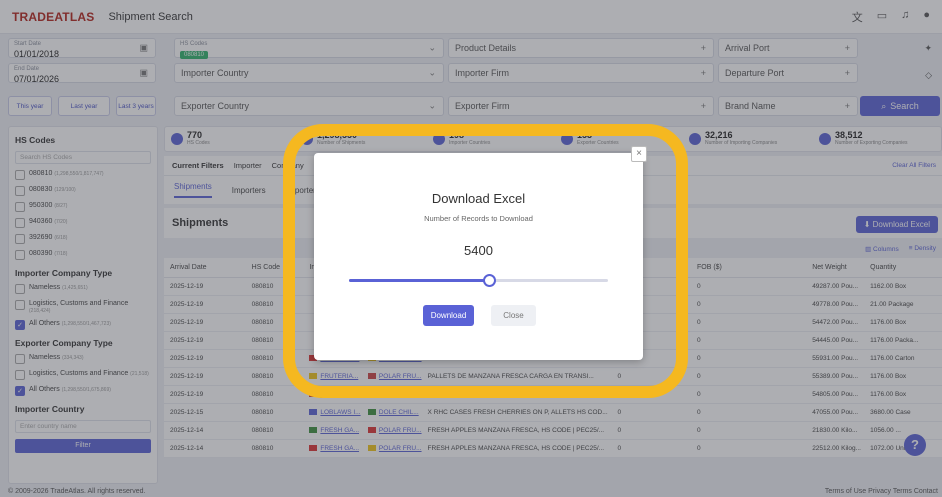  What do you see at coordinates (478, 250) in the screenshot?
I see `records-value: 5400` at bounding box center [478, 250].